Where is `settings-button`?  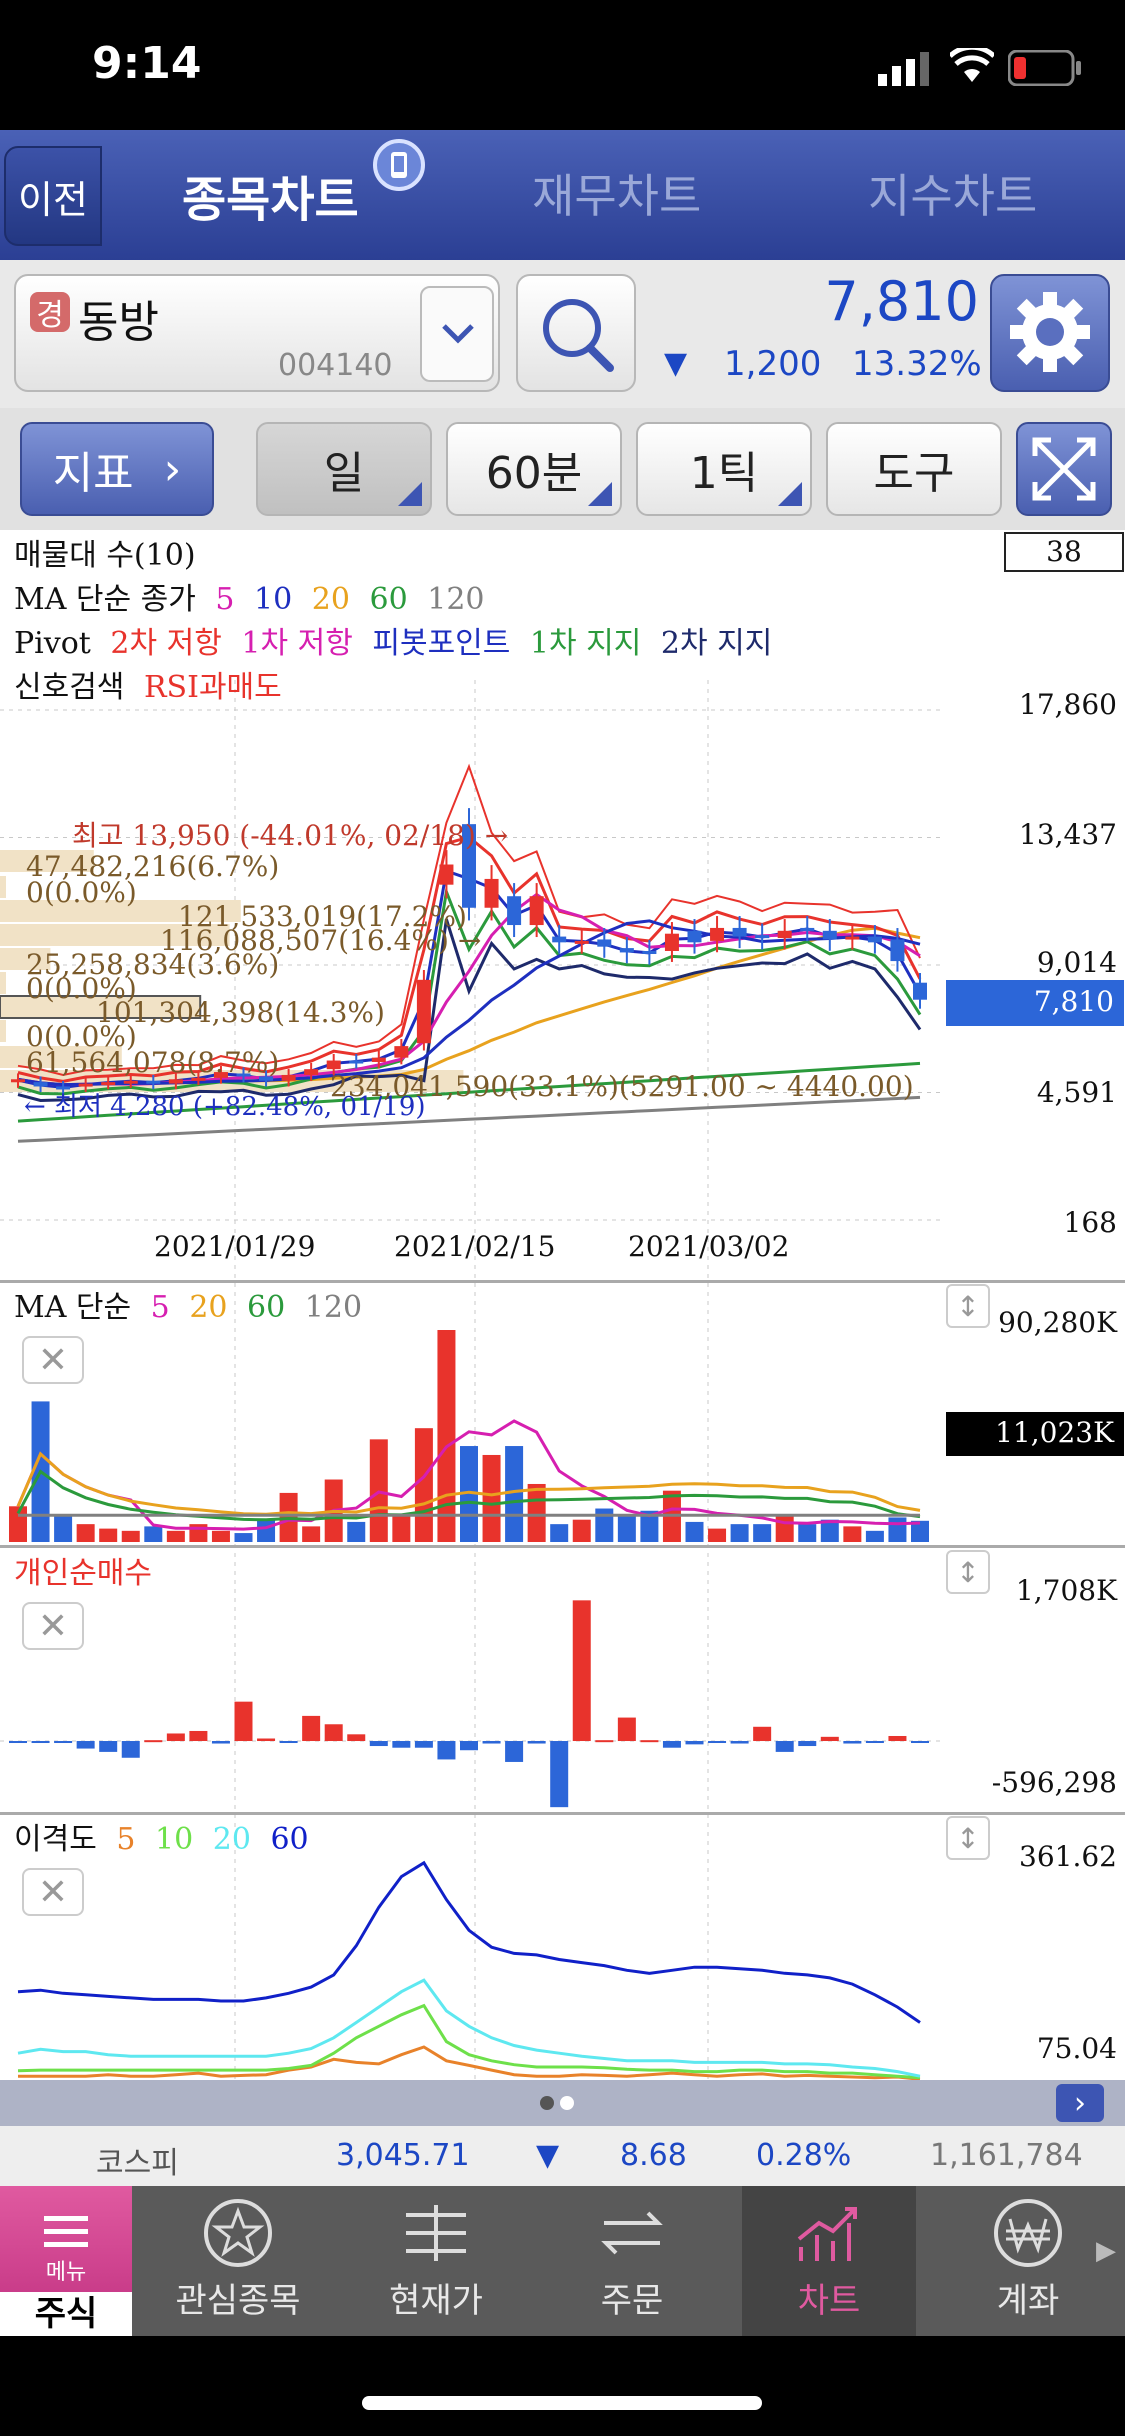 settings-button is located at coordinates (1050, 333).